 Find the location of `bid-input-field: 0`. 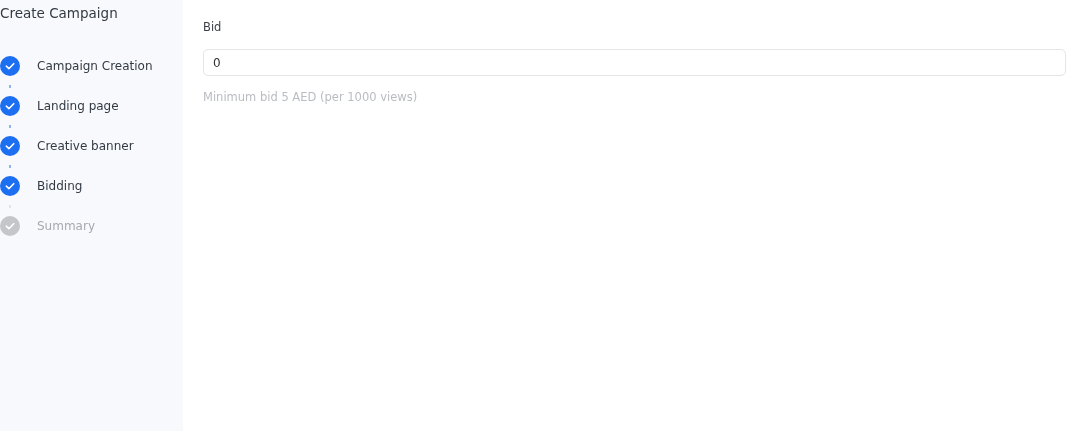

bid-input-field: 0 is located at coordinates (634, 62).